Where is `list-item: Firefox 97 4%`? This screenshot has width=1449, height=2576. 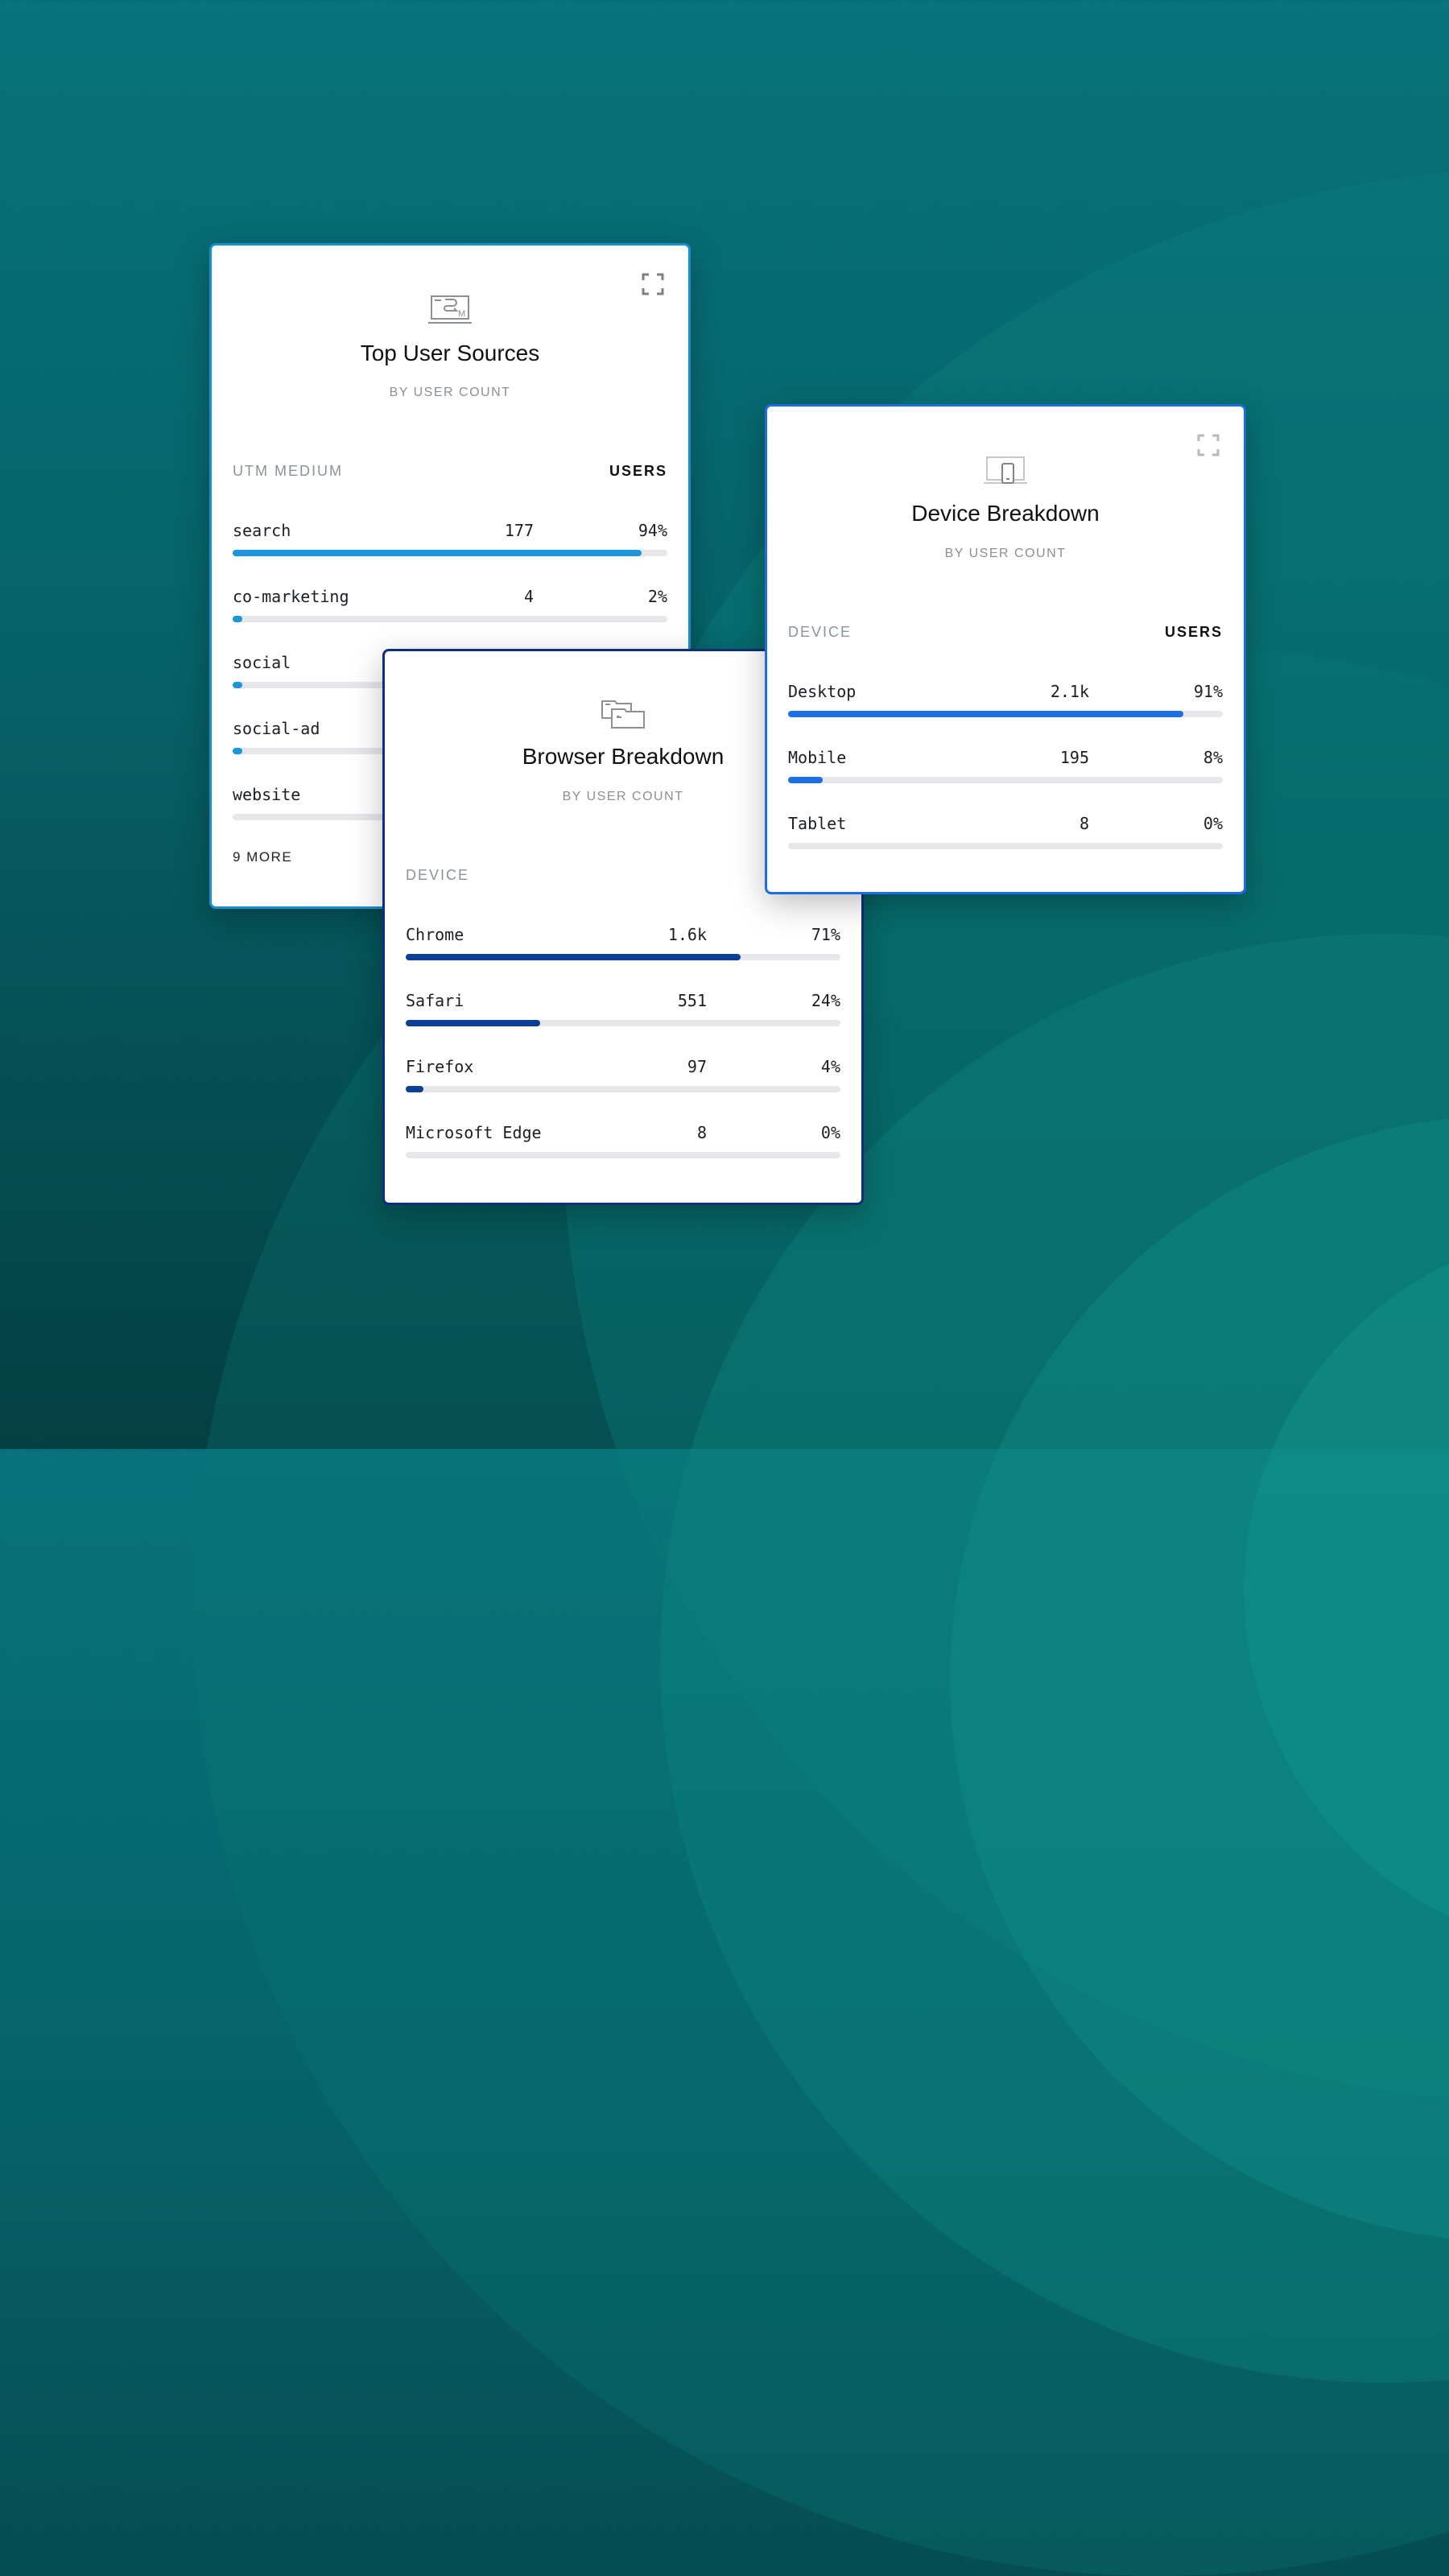
list-item: Firefox 97 4% is located at coordinates (623, 1090).